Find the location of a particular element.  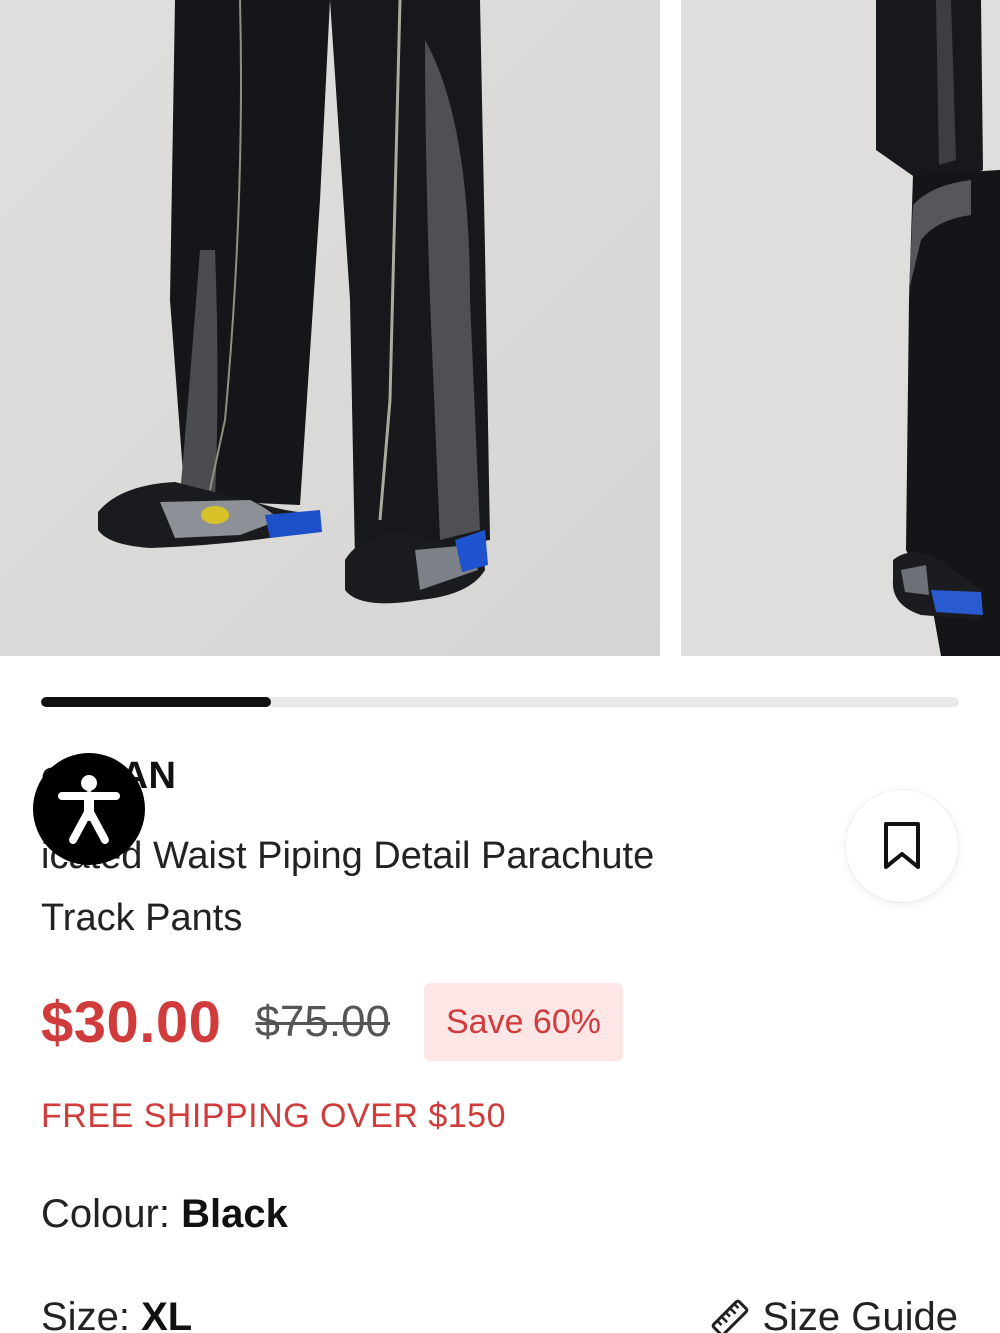

gallery-progress-fill is located at coordinates (156, 702).